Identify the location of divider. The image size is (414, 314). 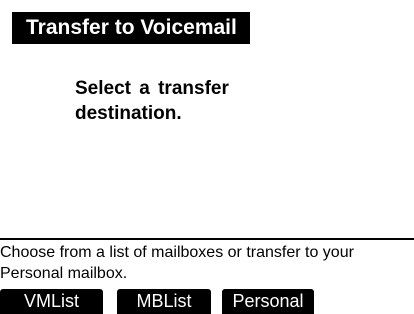
(207, 239).